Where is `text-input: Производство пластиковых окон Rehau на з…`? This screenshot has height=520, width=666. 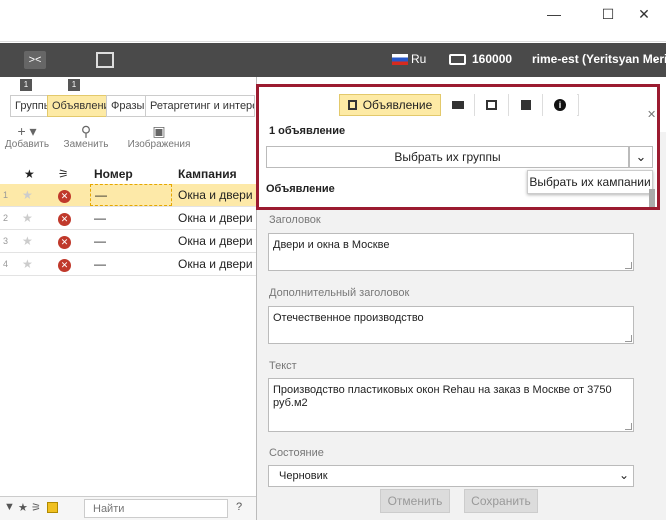
text-input: Производство пластиковых окон Rehau на з… is located at coordinates (451, 405).